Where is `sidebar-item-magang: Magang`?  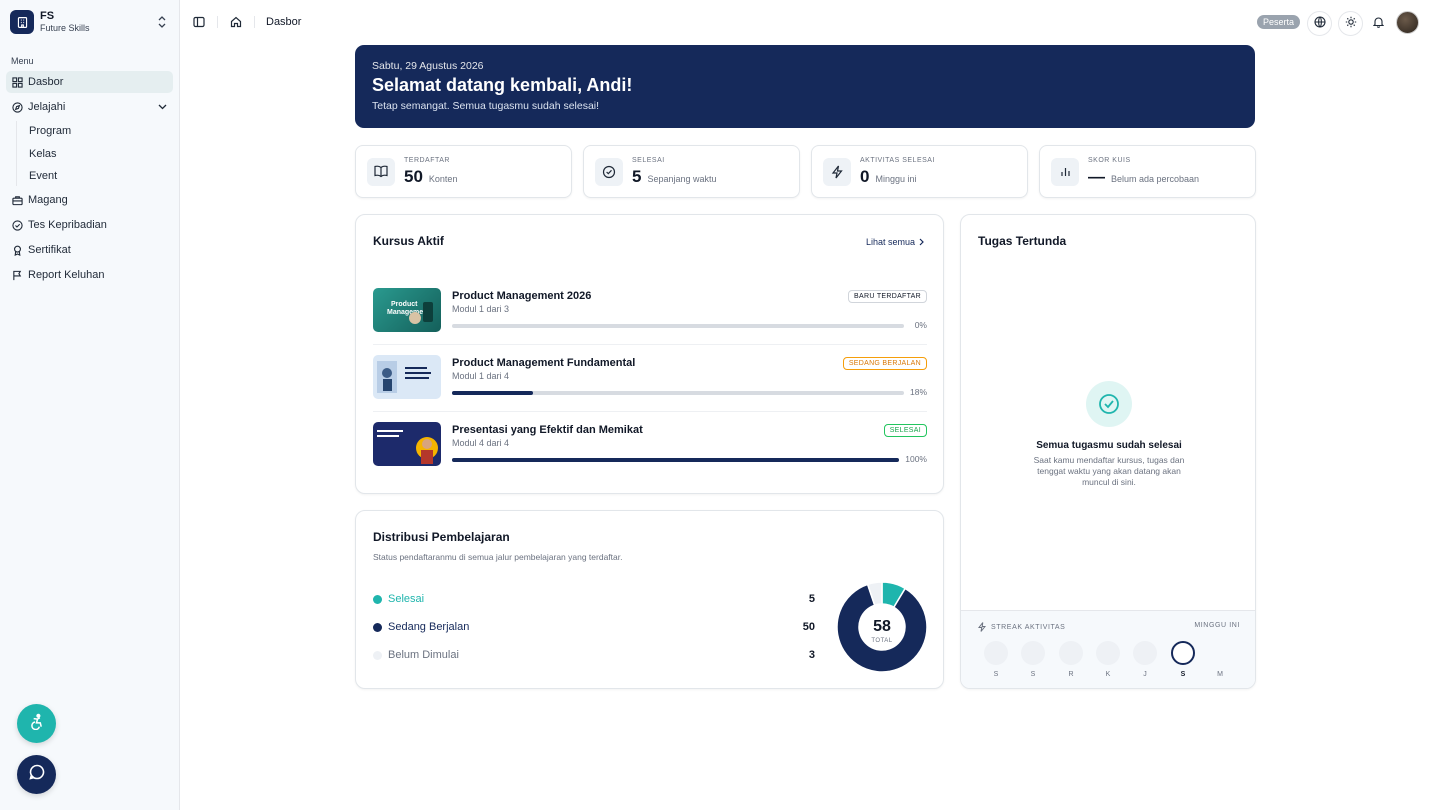 sidebar-item-magang: Magang is located at coordinates (89, 200).